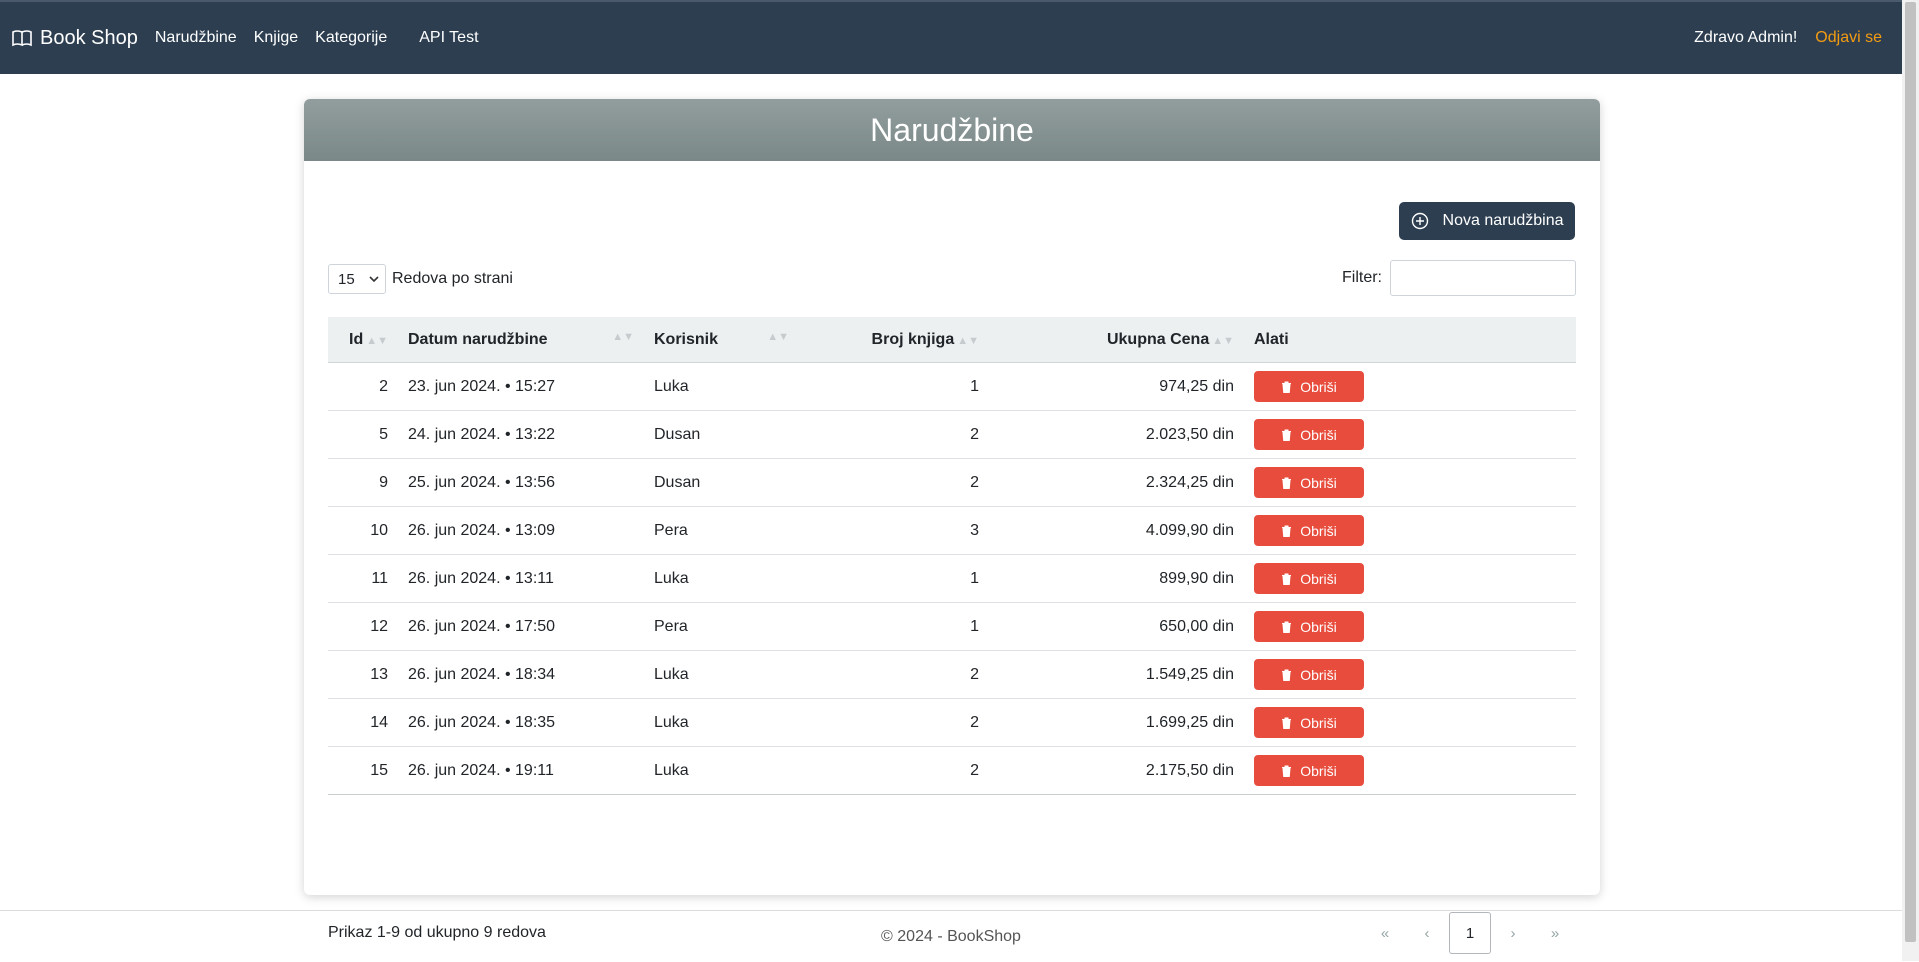  Describe the element at coordinates (448, 38) in the screenshot. I see `nav-link-api-test: API Test` at that location.